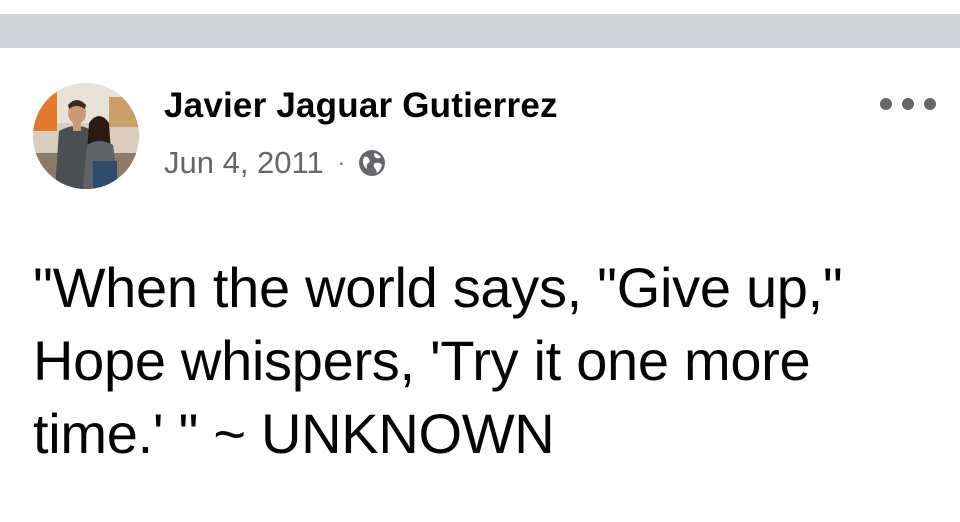 The height and width of the screenshot is (522, 960). I want to click on more-options-icon, so click(908, 104).